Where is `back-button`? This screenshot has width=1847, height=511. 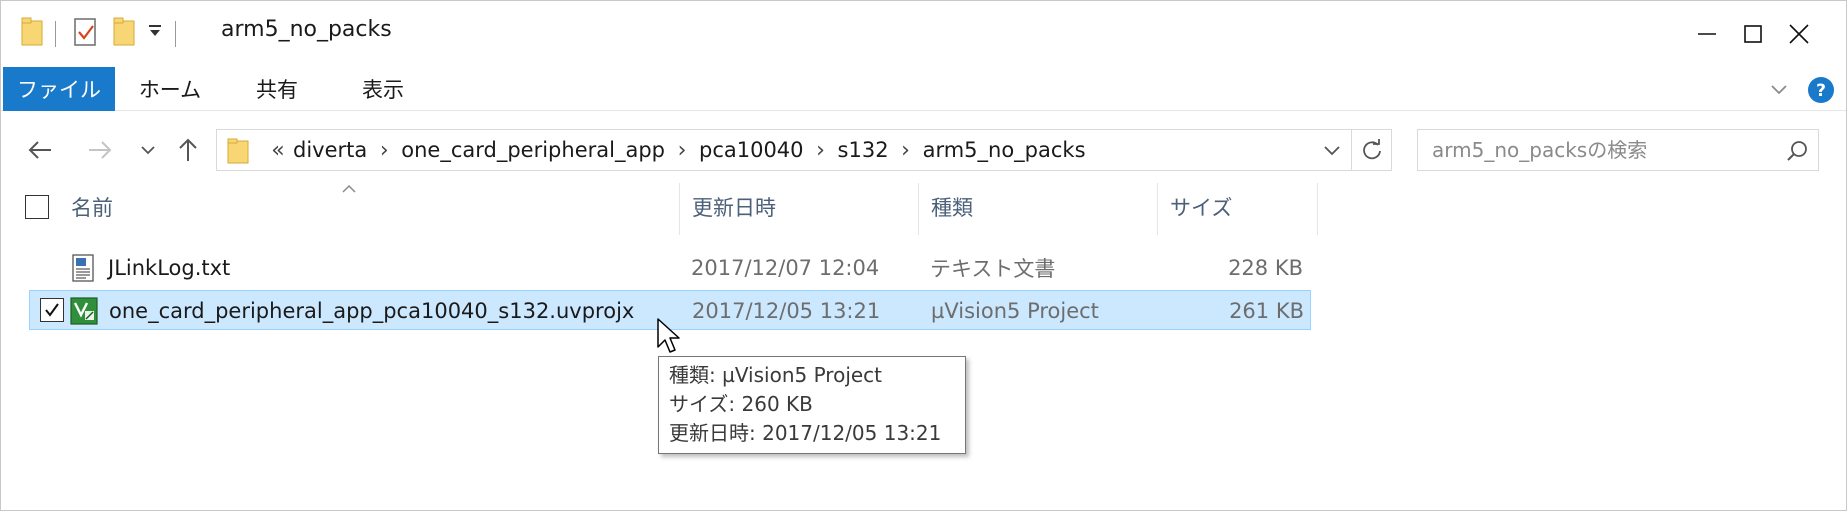 back-button is located at coordinates (40, 150).